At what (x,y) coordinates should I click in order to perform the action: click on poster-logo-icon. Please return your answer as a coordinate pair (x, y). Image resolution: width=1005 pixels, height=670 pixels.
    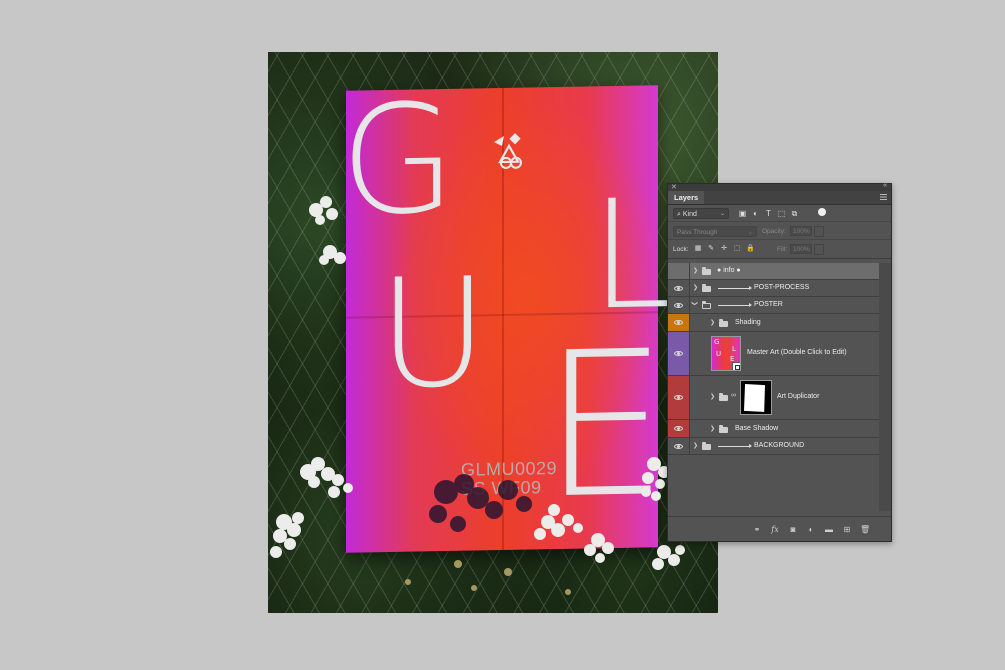
    Looking at the image, I should click on (508, 151).